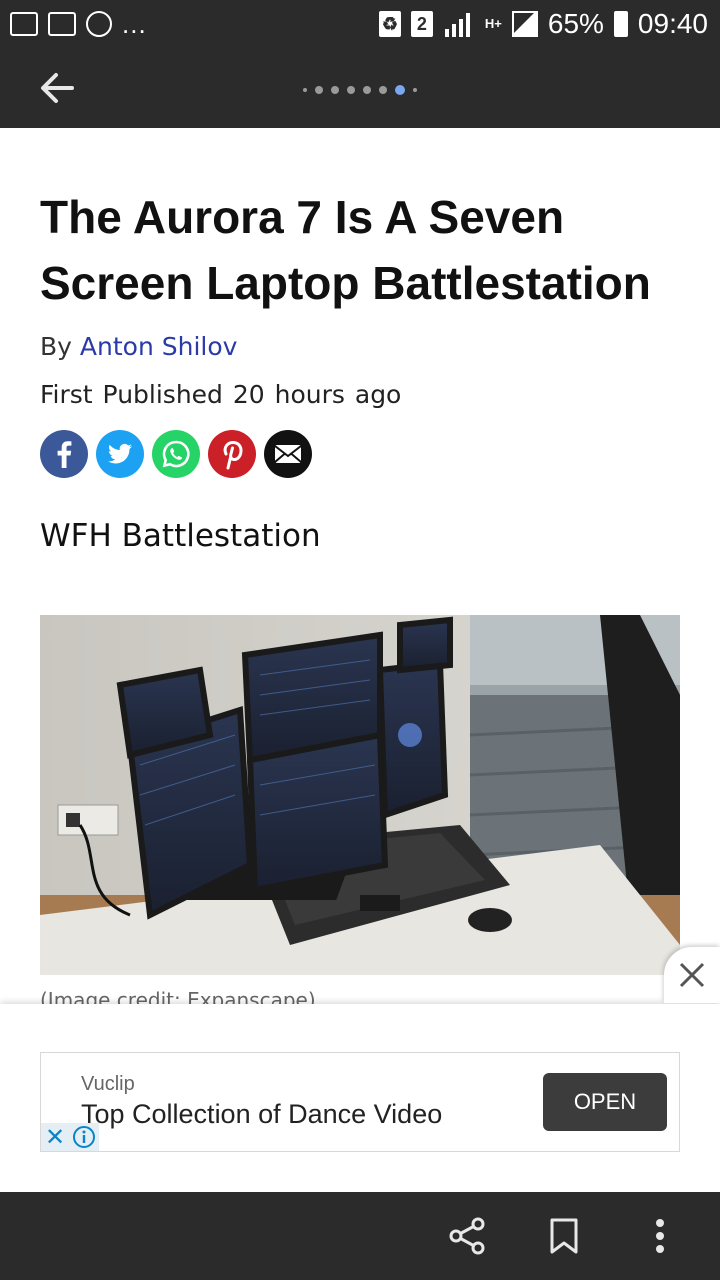  I want to click on bookmark-icon, so click(564, 1236).